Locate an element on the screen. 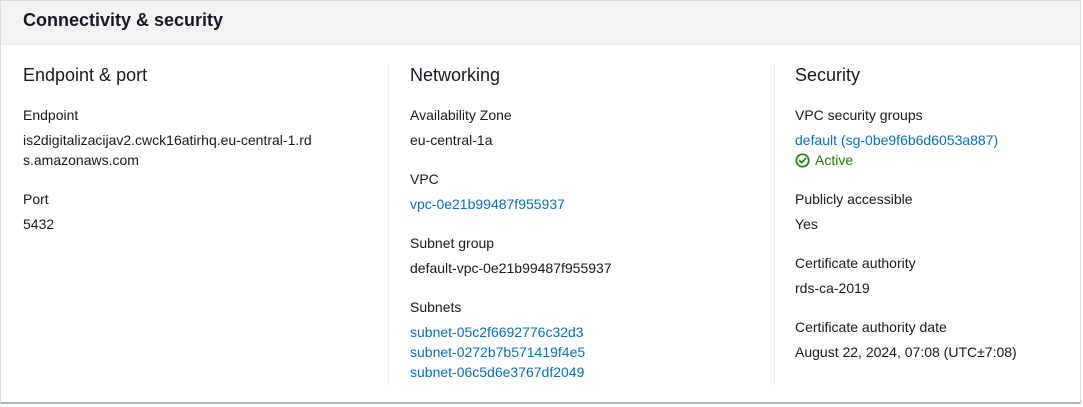 The width and height of the screenshot is (1083, 407). certificate-authority-field: Certificate authority rds-ca-2019 is located at coordinates (934, 275).